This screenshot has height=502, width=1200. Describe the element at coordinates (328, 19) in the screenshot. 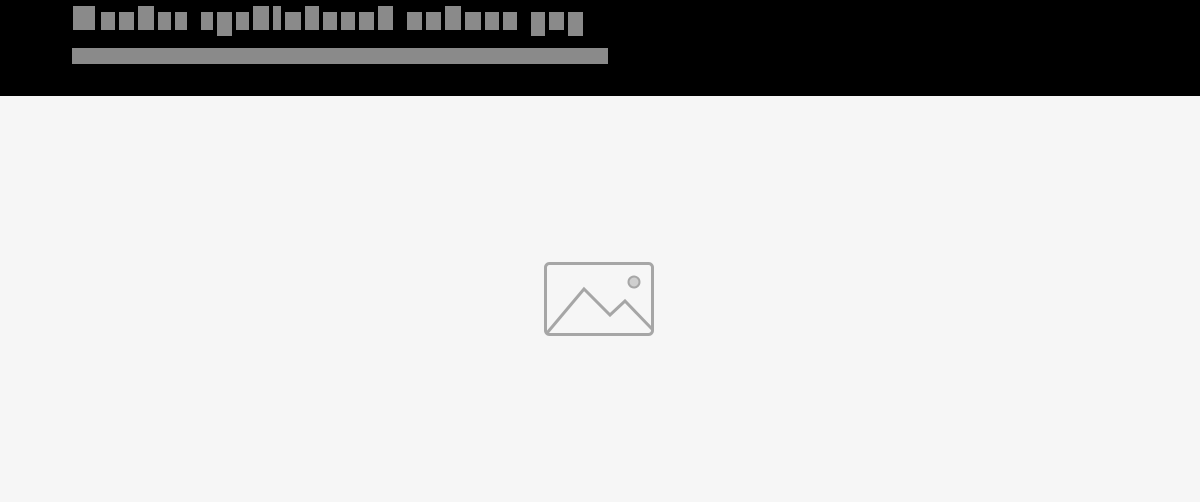

I see `redacted-title` at that location.